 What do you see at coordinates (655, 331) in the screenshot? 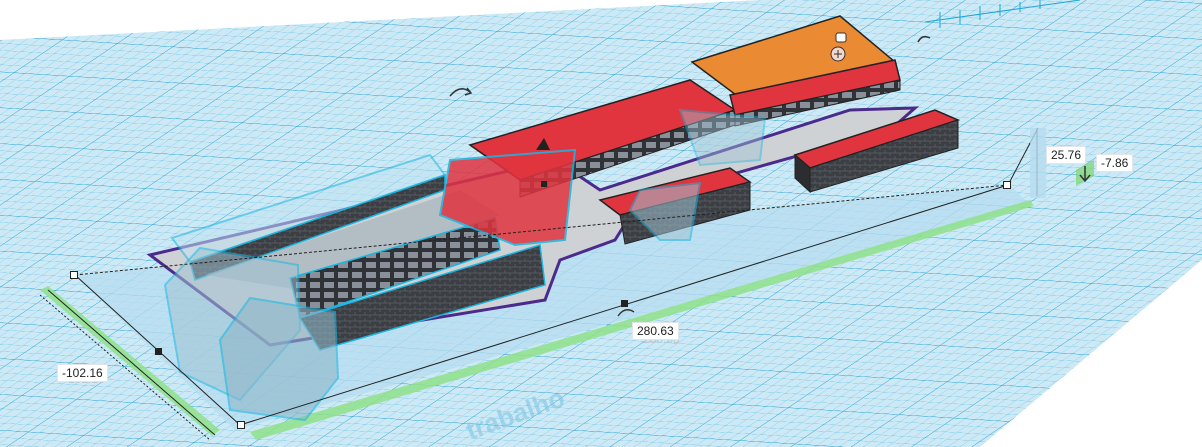
I see `length-readout: 280.63` at bounding box center [655, 331].